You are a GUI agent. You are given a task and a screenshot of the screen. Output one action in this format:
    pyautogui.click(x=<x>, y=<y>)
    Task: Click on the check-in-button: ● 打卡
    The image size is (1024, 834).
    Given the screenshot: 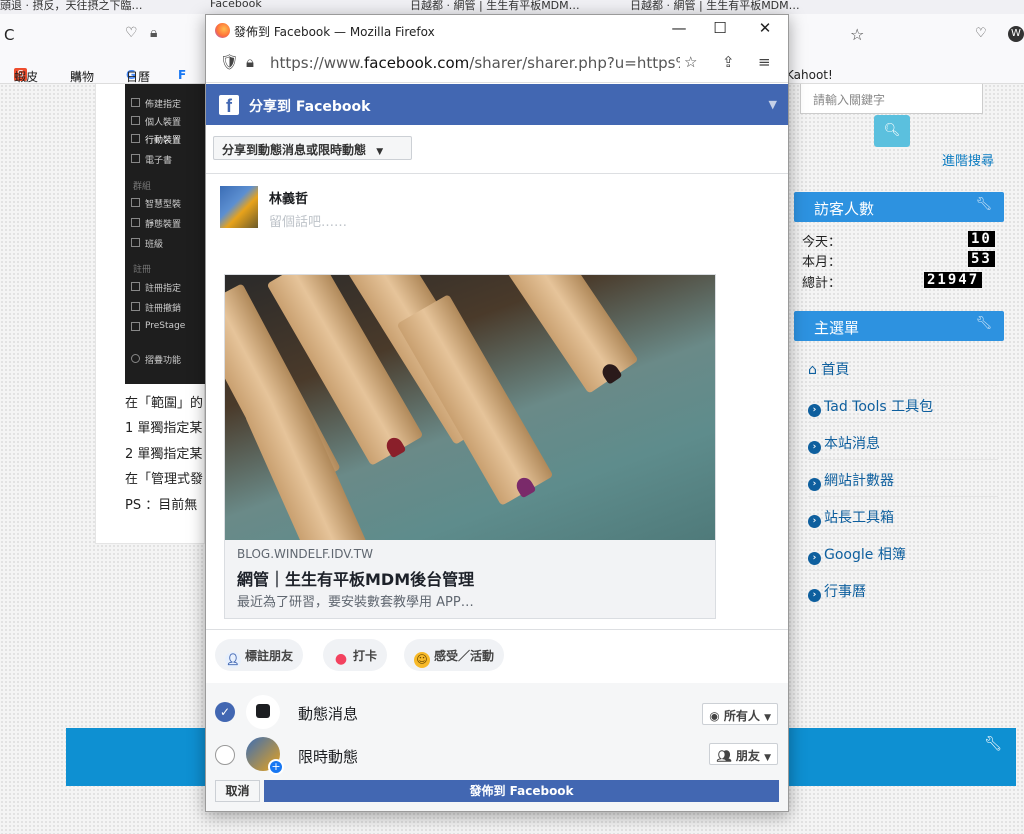 What is the action you would take?
    pyautogui.click(x=355, y=655)
    